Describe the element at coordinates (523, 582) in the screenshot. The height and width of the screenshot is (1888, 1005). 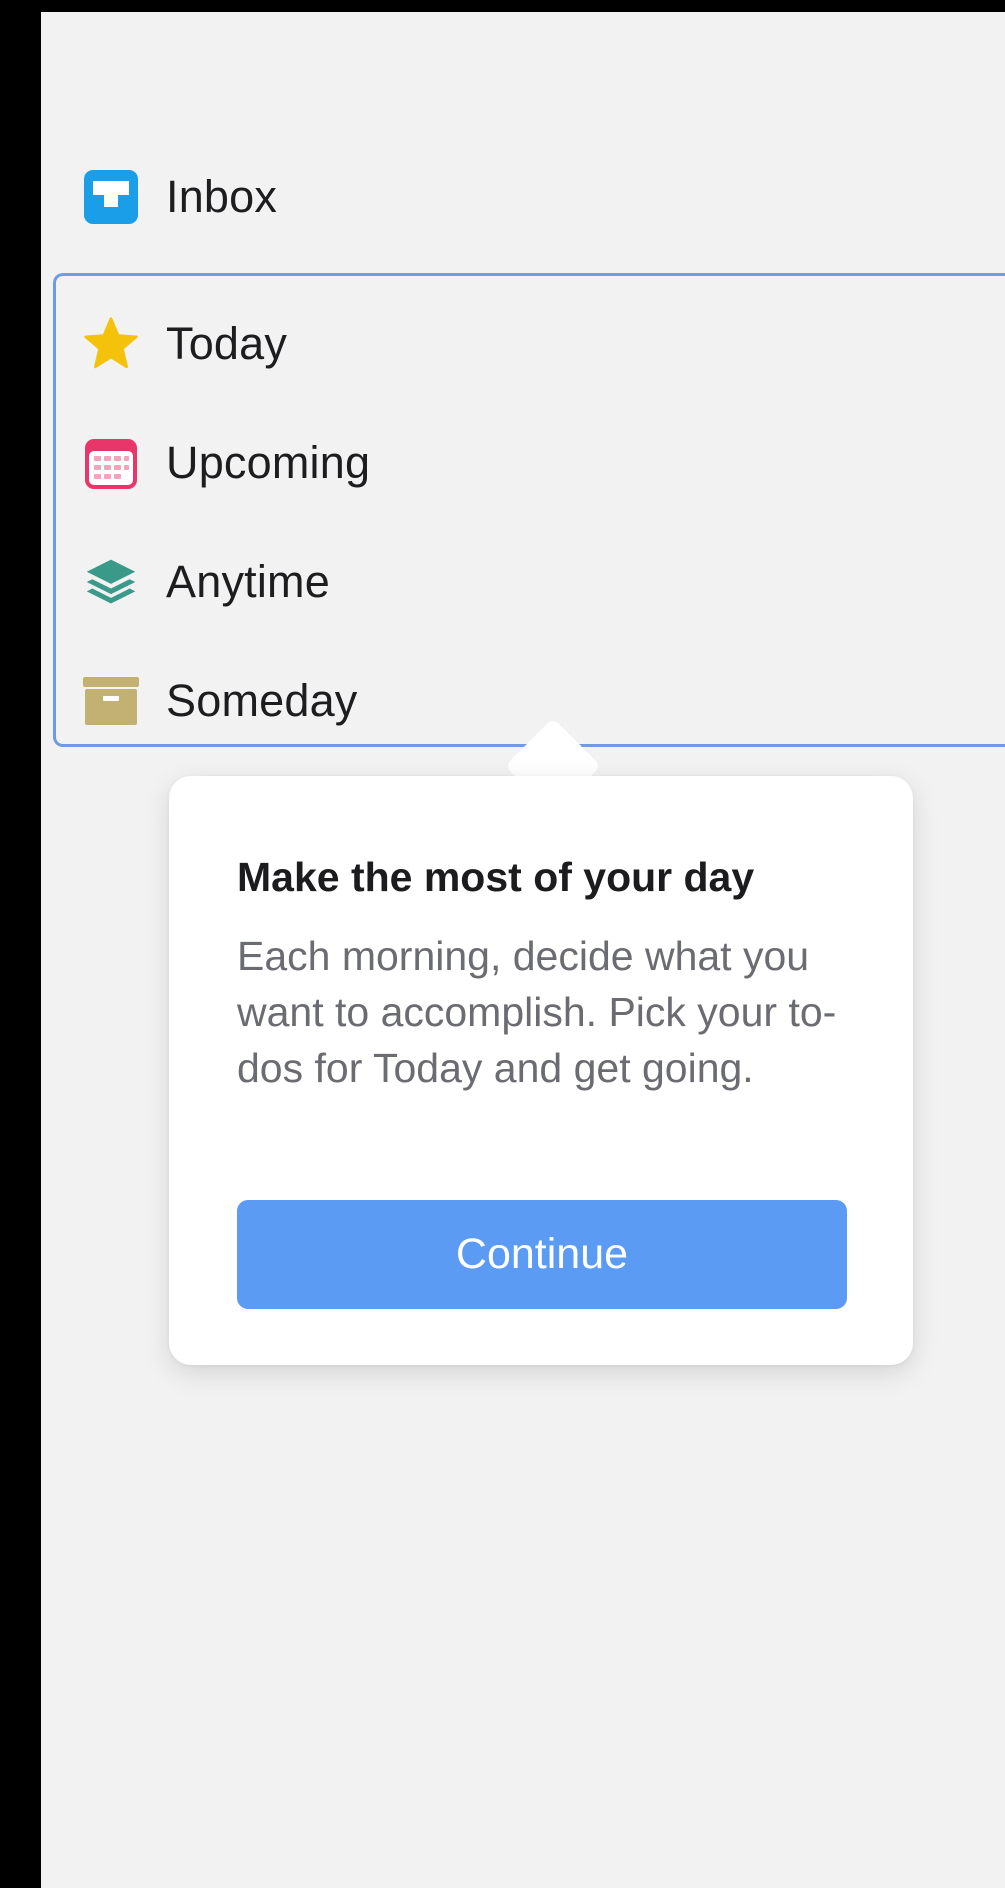
I see `sidebar-item-anytime: Anytime` at that location.